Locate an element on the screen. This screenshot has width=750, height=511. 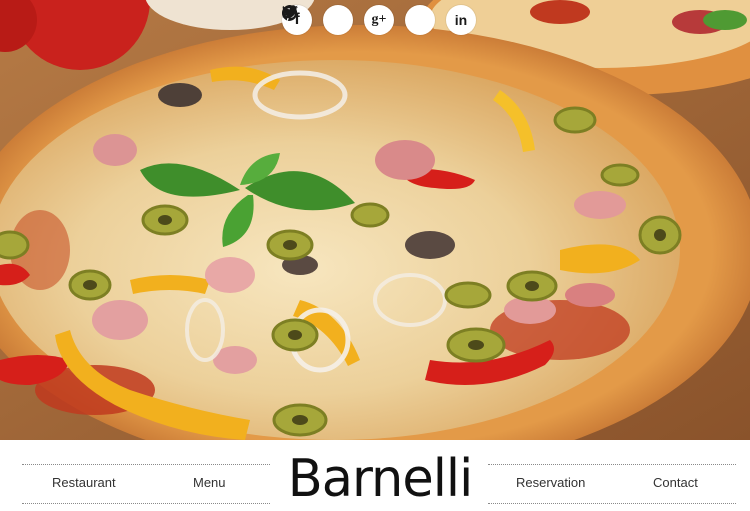
social-icons: f g+ in is located at coordinates (379, 20).